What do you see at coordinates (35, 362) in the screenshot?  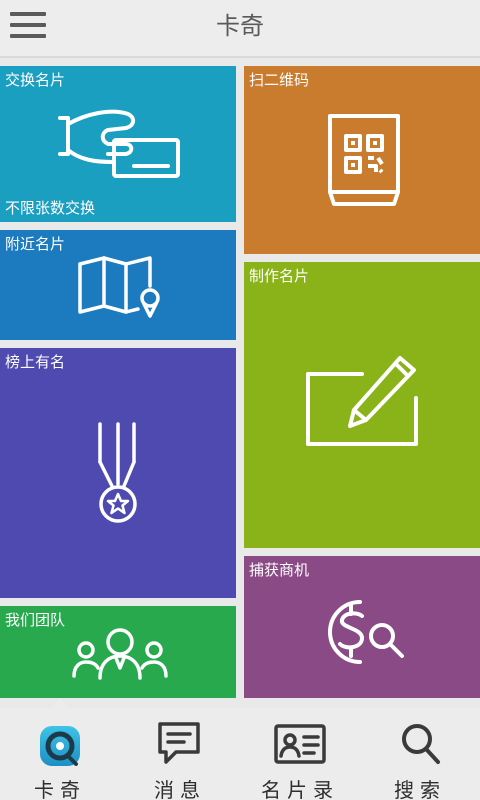 I see `tile-ranking-label: 榜上有名` at bounding box center [35, 362].